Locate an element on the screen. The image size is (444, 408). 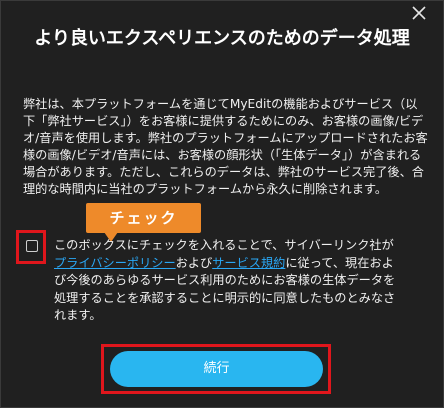
continue-button: 続行 is located at coordinates (216, 369).